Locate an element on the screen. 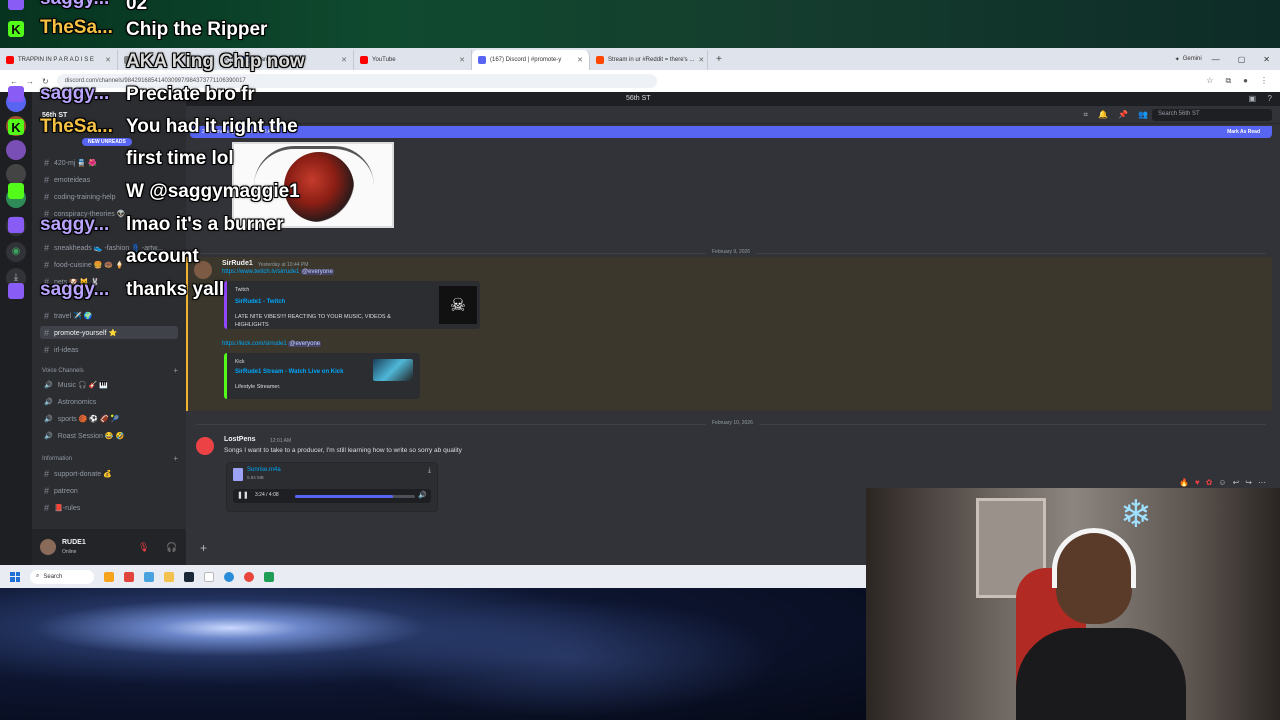  audio-player: ❚❚ 3:24 / 4:08 🔊 is located at coordinates (332, 496).